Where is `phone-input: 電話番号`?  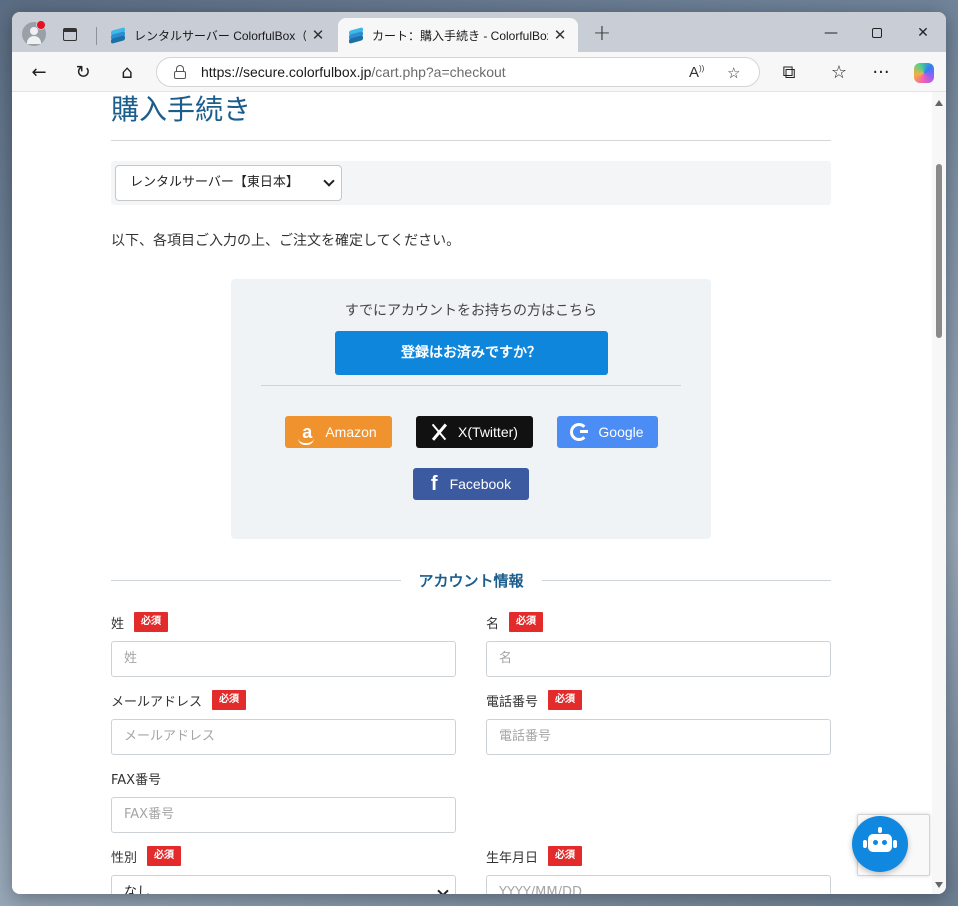 phone-input: 電話番号 is located at coordinates (658, 737).